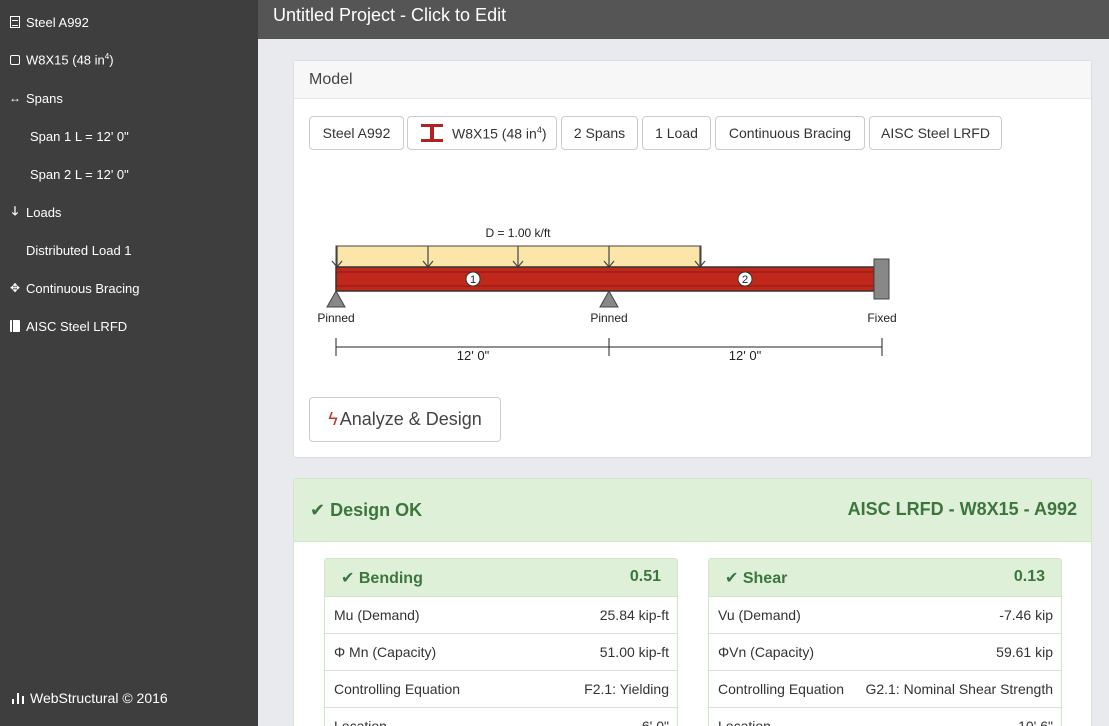 The width and height of the screenshot is (1109, 726). I want to click on sidebar-item-span-2: Span 2 L = 12' 0", so click(79, 174).